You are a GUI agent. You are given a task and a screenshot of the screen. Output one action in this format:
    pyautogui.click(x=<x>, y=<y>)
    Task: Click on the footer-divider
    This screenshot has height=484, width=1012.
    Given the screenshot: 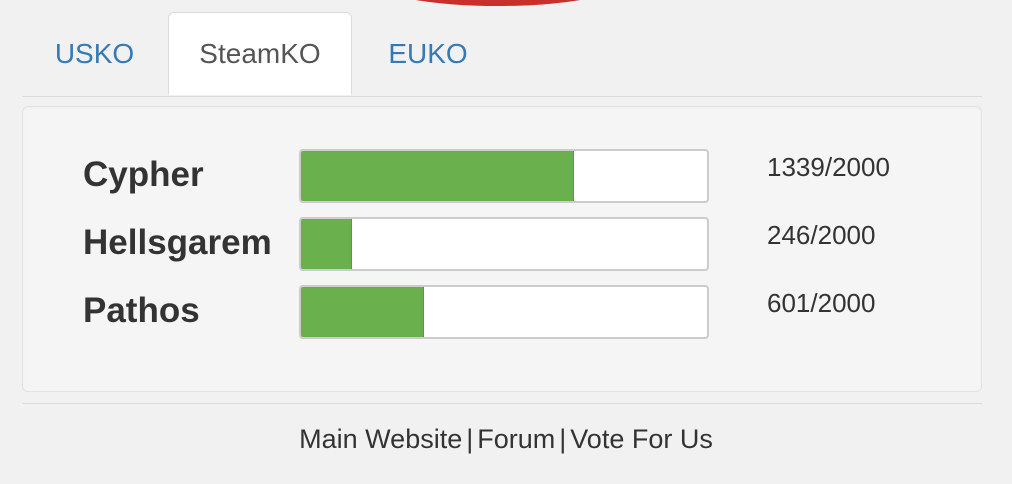 What is the action you would take?
    pyautogui.click(x=502, y=403)
    